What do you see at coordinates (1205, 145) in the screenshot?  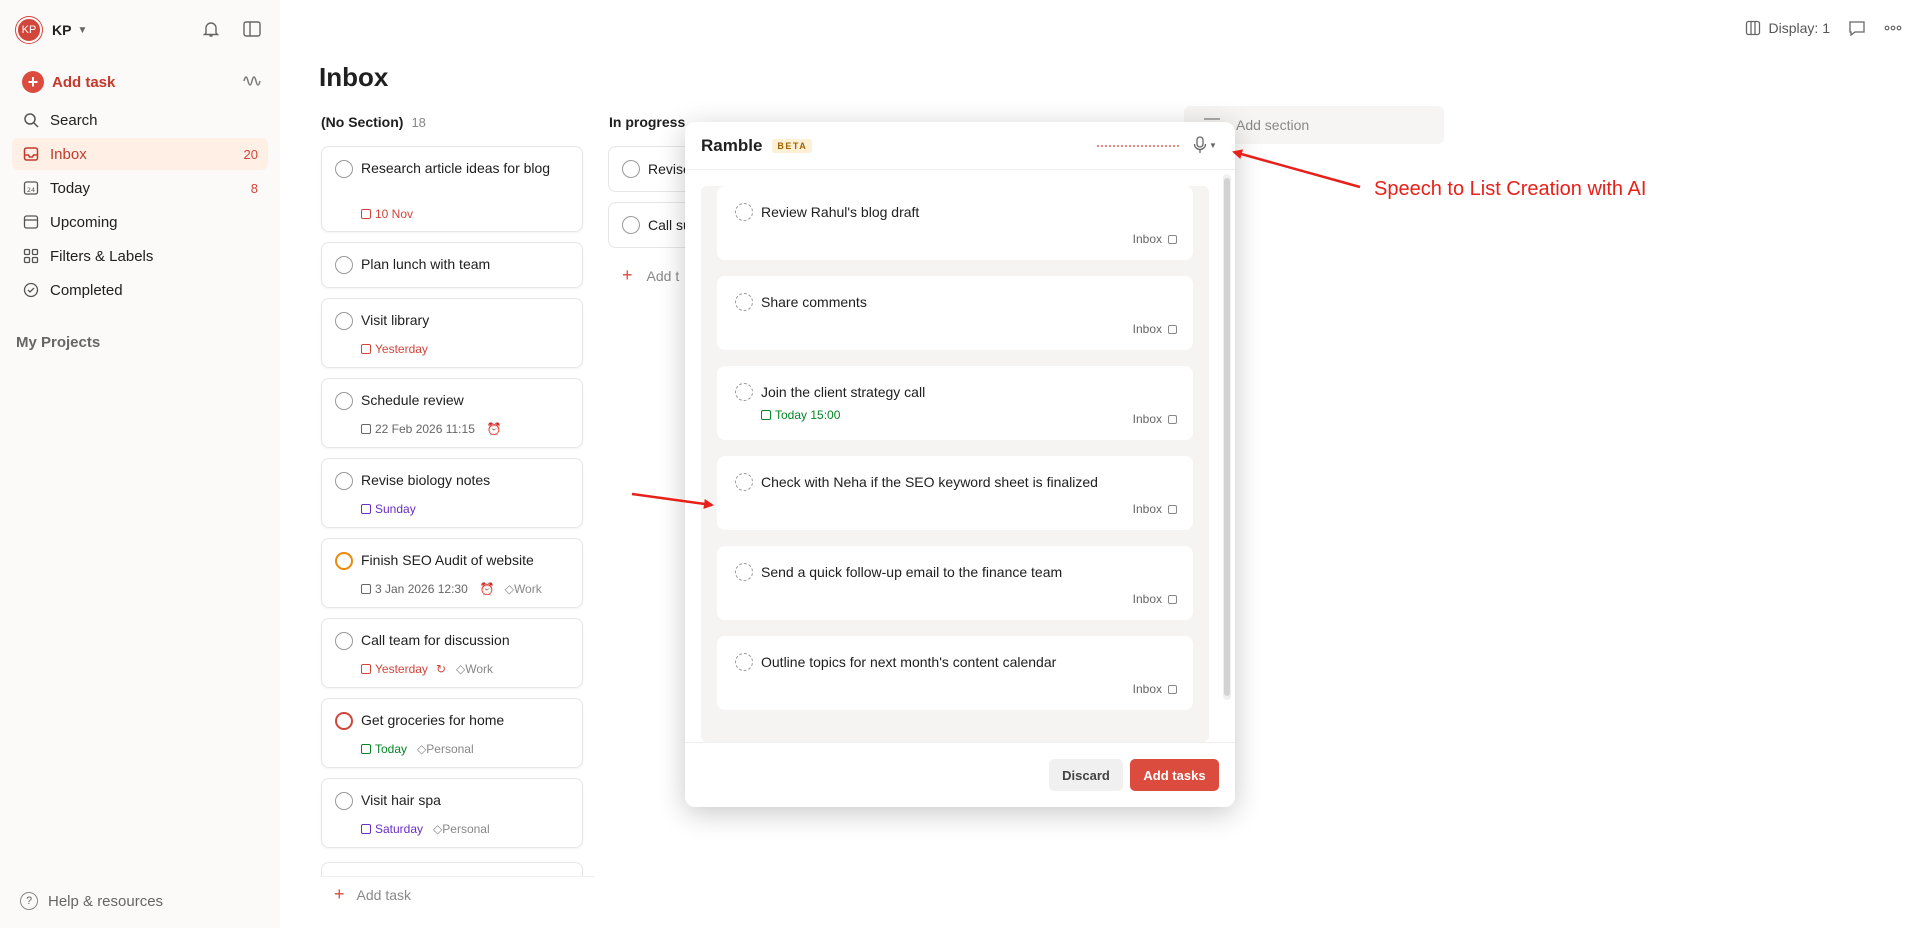 I see `microphone-icon: ▼` at bounding box center [1205, 145].